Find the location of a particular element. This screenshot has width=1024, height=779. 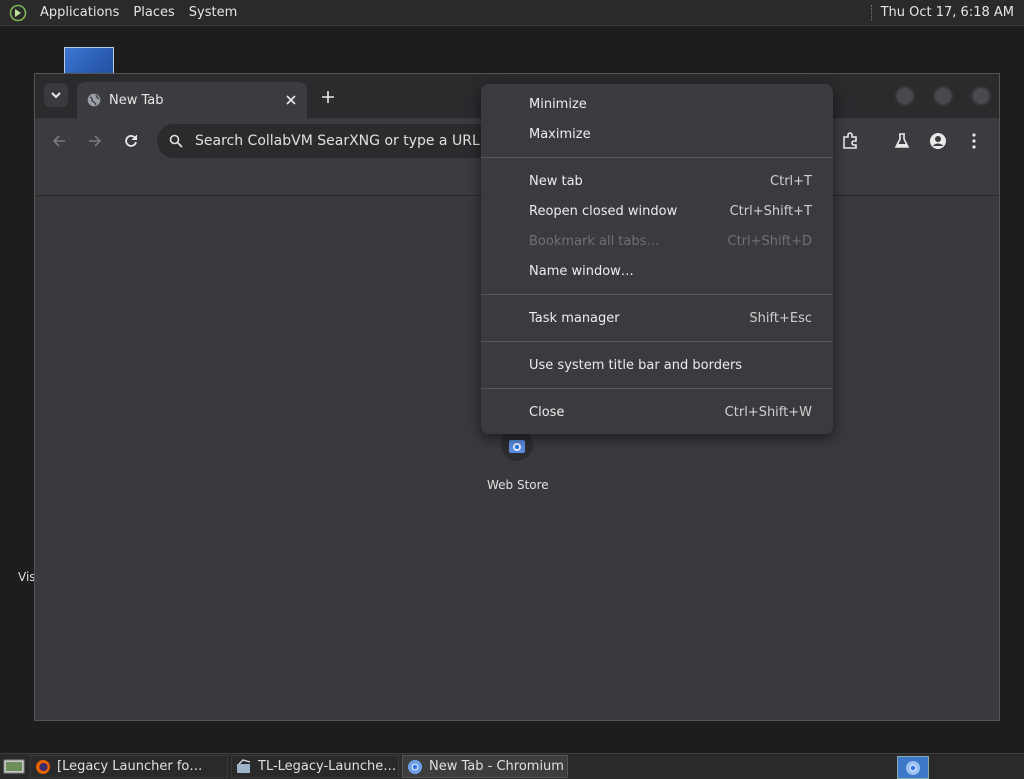

menu-item-task-manager: Task manager Shift+Esc is located at coordinates (657, 318).